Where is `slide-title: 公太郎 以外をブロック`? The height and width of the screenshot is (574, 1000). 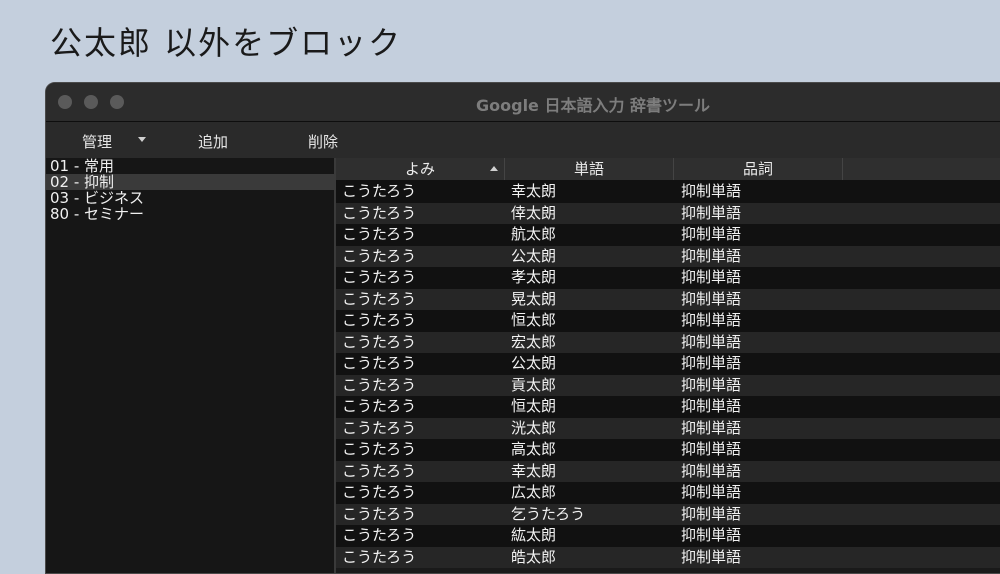
slide-title: 公太郎 以外をブロック is located at coordinates (226, 43).